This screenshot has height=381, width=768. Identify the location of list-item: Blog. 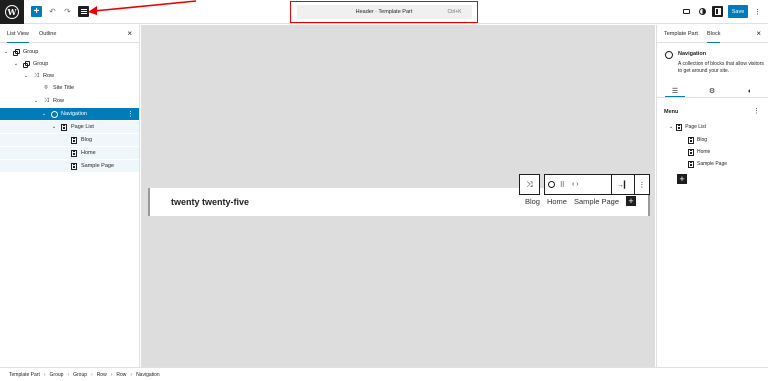
(69, 140).